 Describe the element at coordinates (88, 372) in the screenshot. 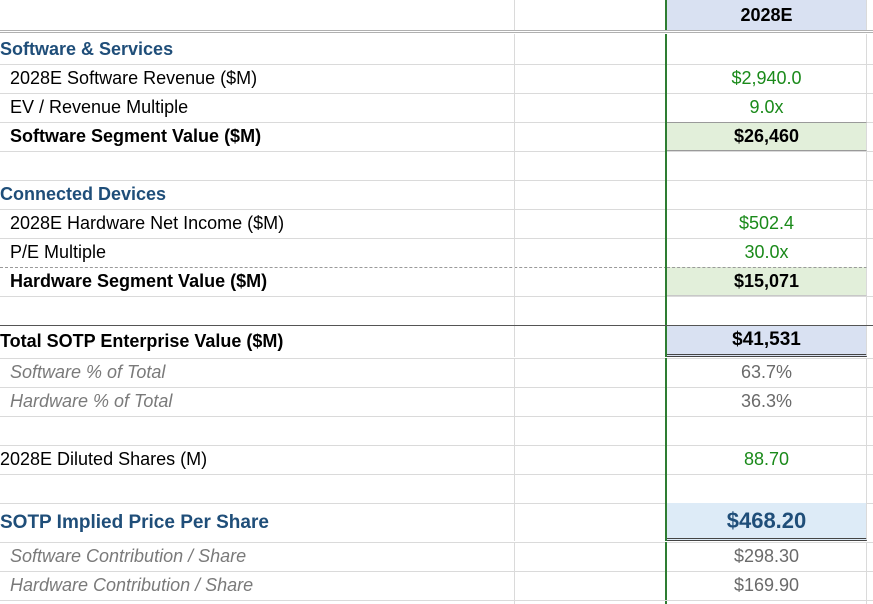

I see `software-pct-label: Software % of Total` at that location.